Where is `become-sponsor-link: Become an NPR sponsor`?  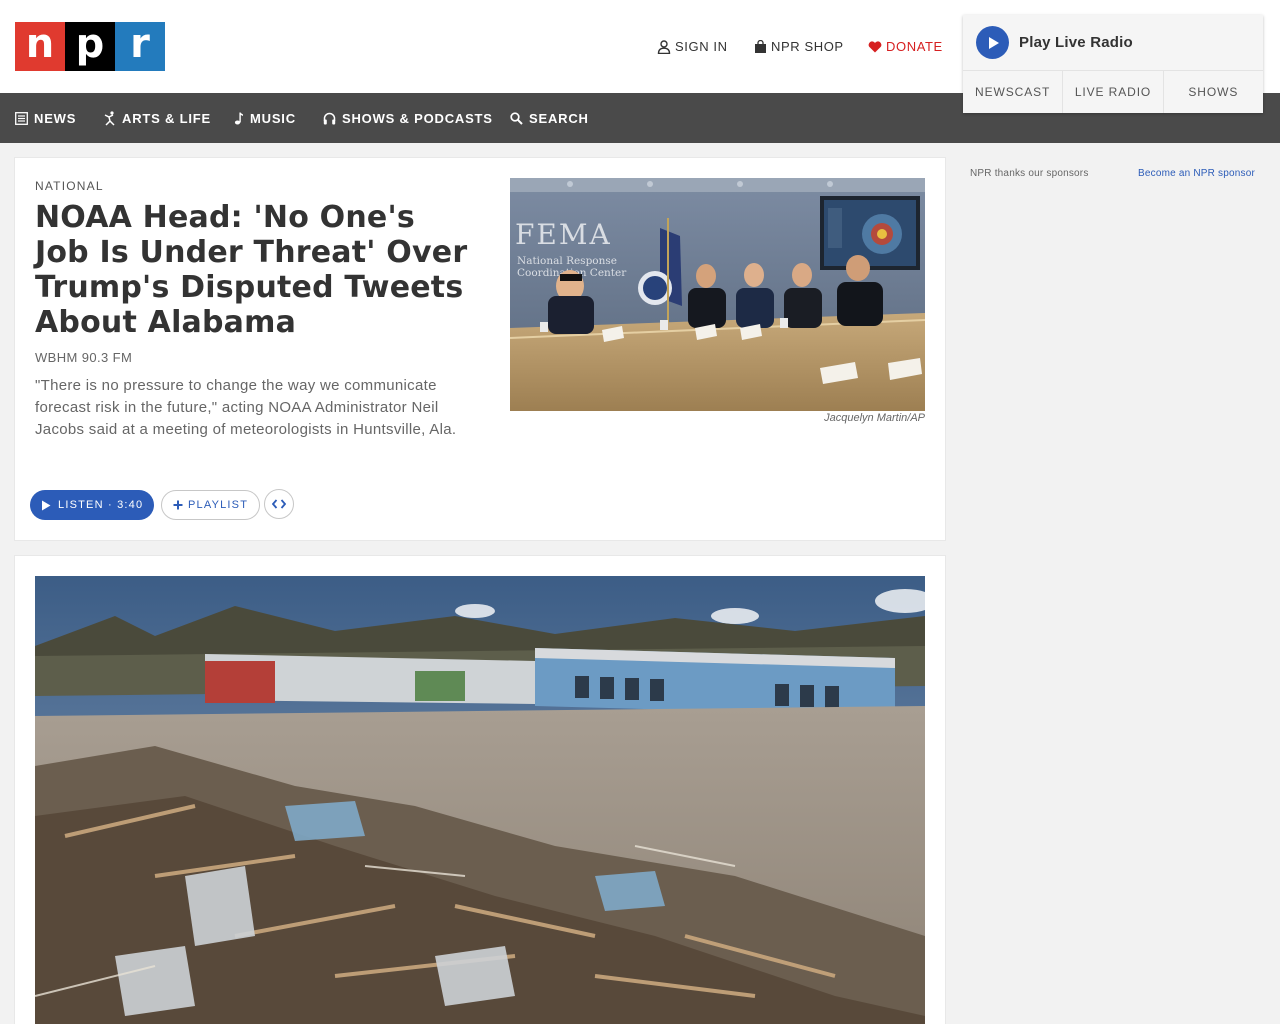
become-sponsor-link: Become an NPR sponsor is located at coordinates (1196, 173).